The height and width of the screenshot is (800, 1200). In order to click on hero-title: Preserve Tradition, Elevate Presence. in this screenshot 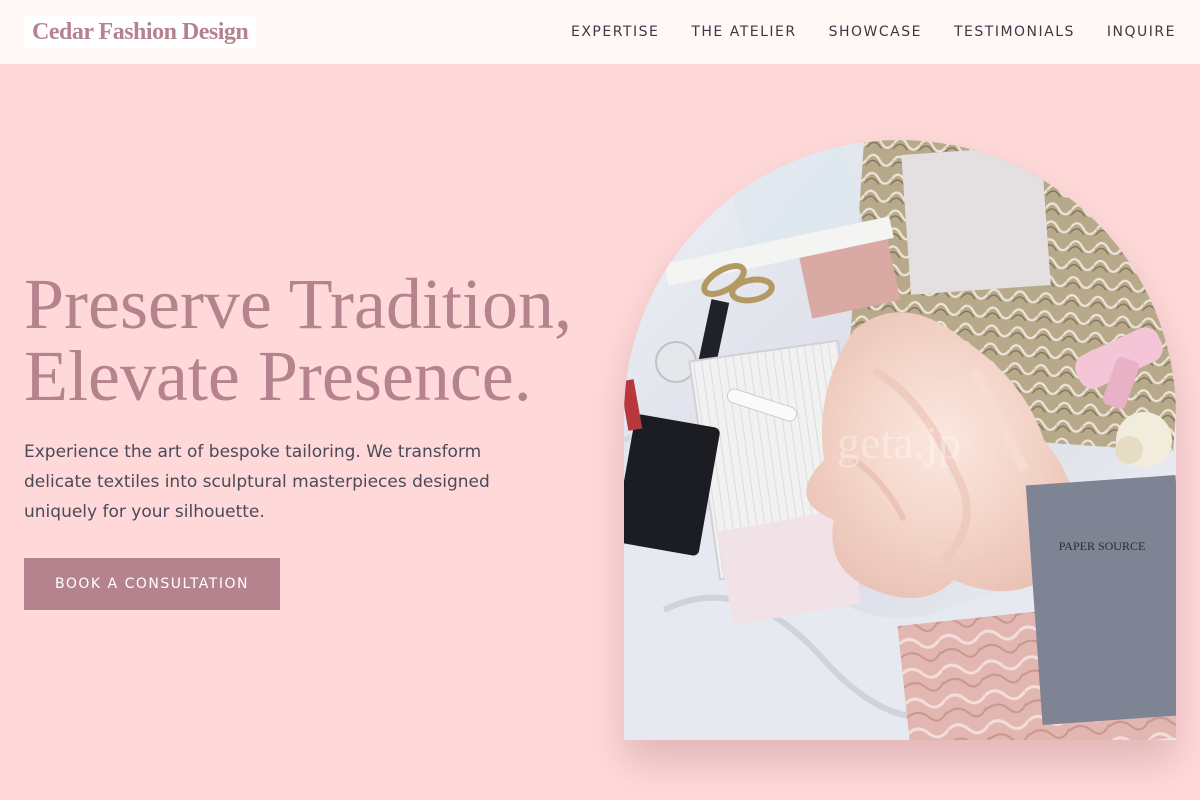, I will do `click(319, 340)`.